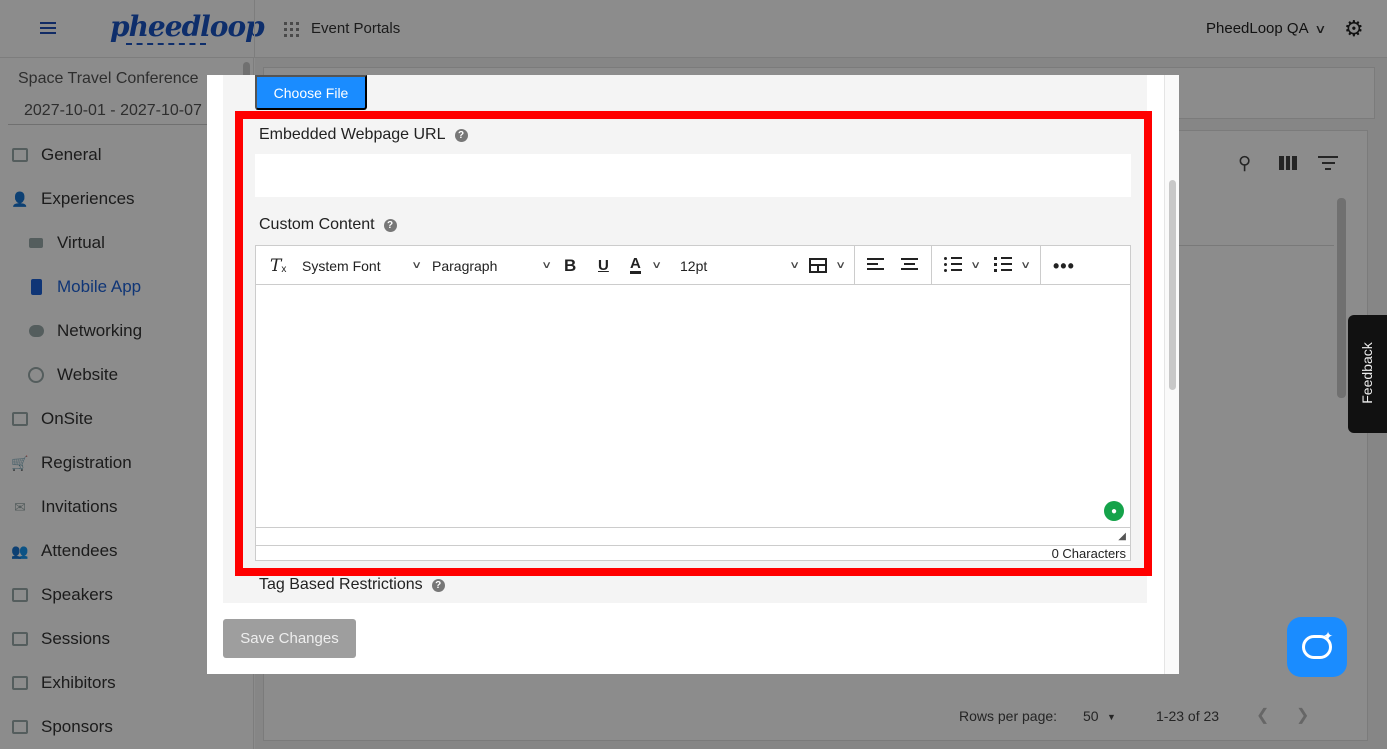  I want to click on align-center-icon, so click(909, 265).